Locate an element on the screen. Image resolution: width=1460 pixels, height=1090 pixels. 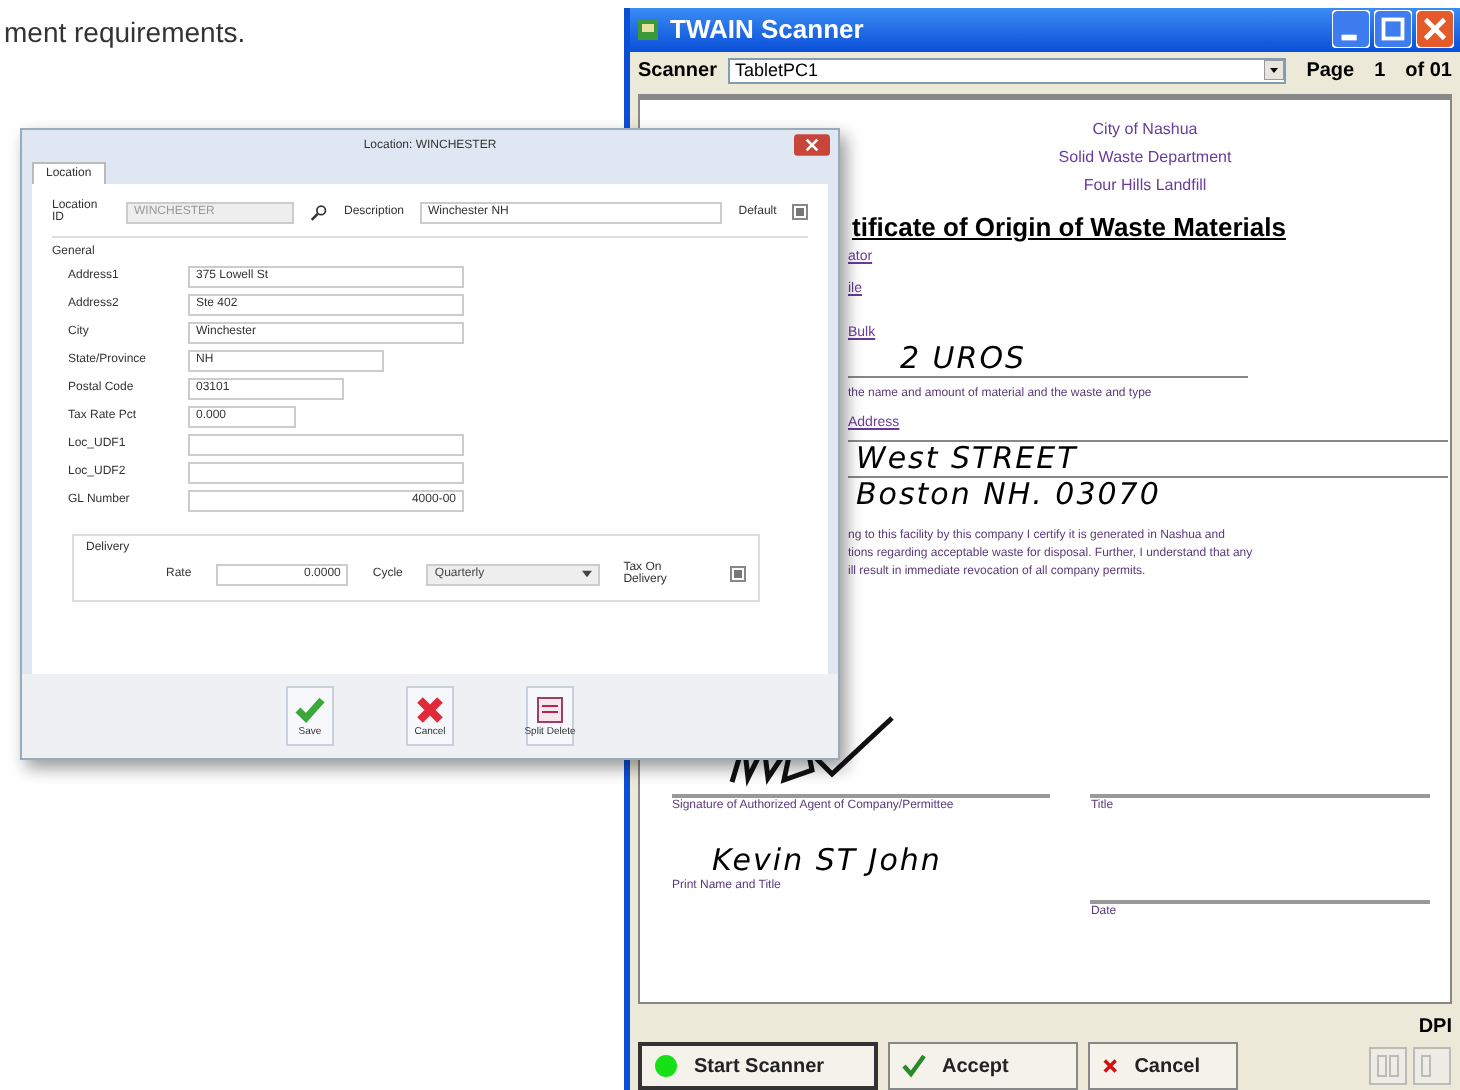
scanner-icon is located at coordinates (648, 29).